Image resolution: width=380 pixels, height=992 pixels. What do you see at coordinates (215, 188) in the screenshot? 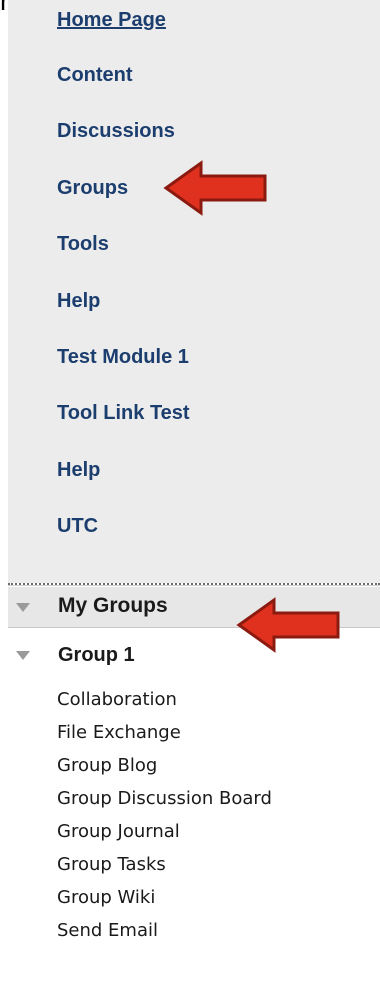
I see `red-left-arrow-icon` at bounding box center [215, 188].